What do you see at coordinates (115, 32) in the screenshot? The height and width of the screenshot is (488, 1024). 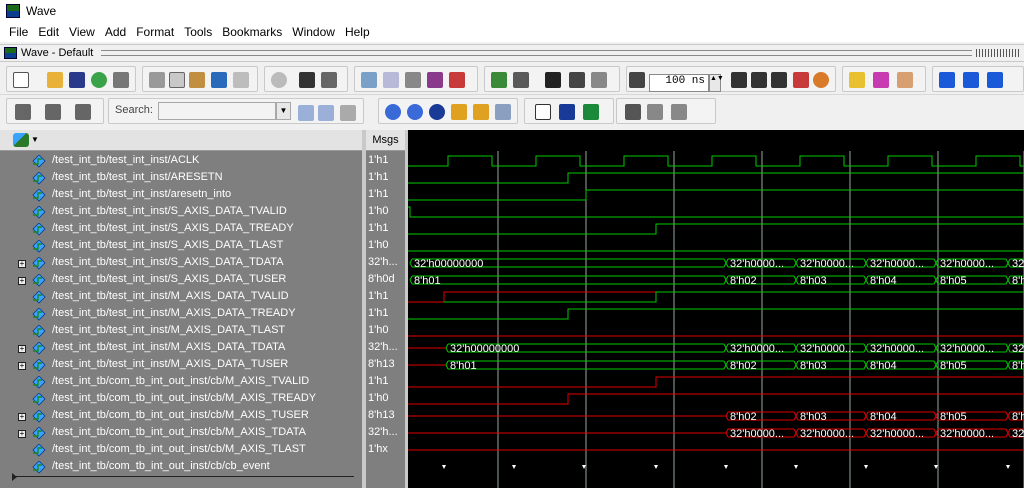 I see `menu-add: Add` at bounding box center [115, 32].